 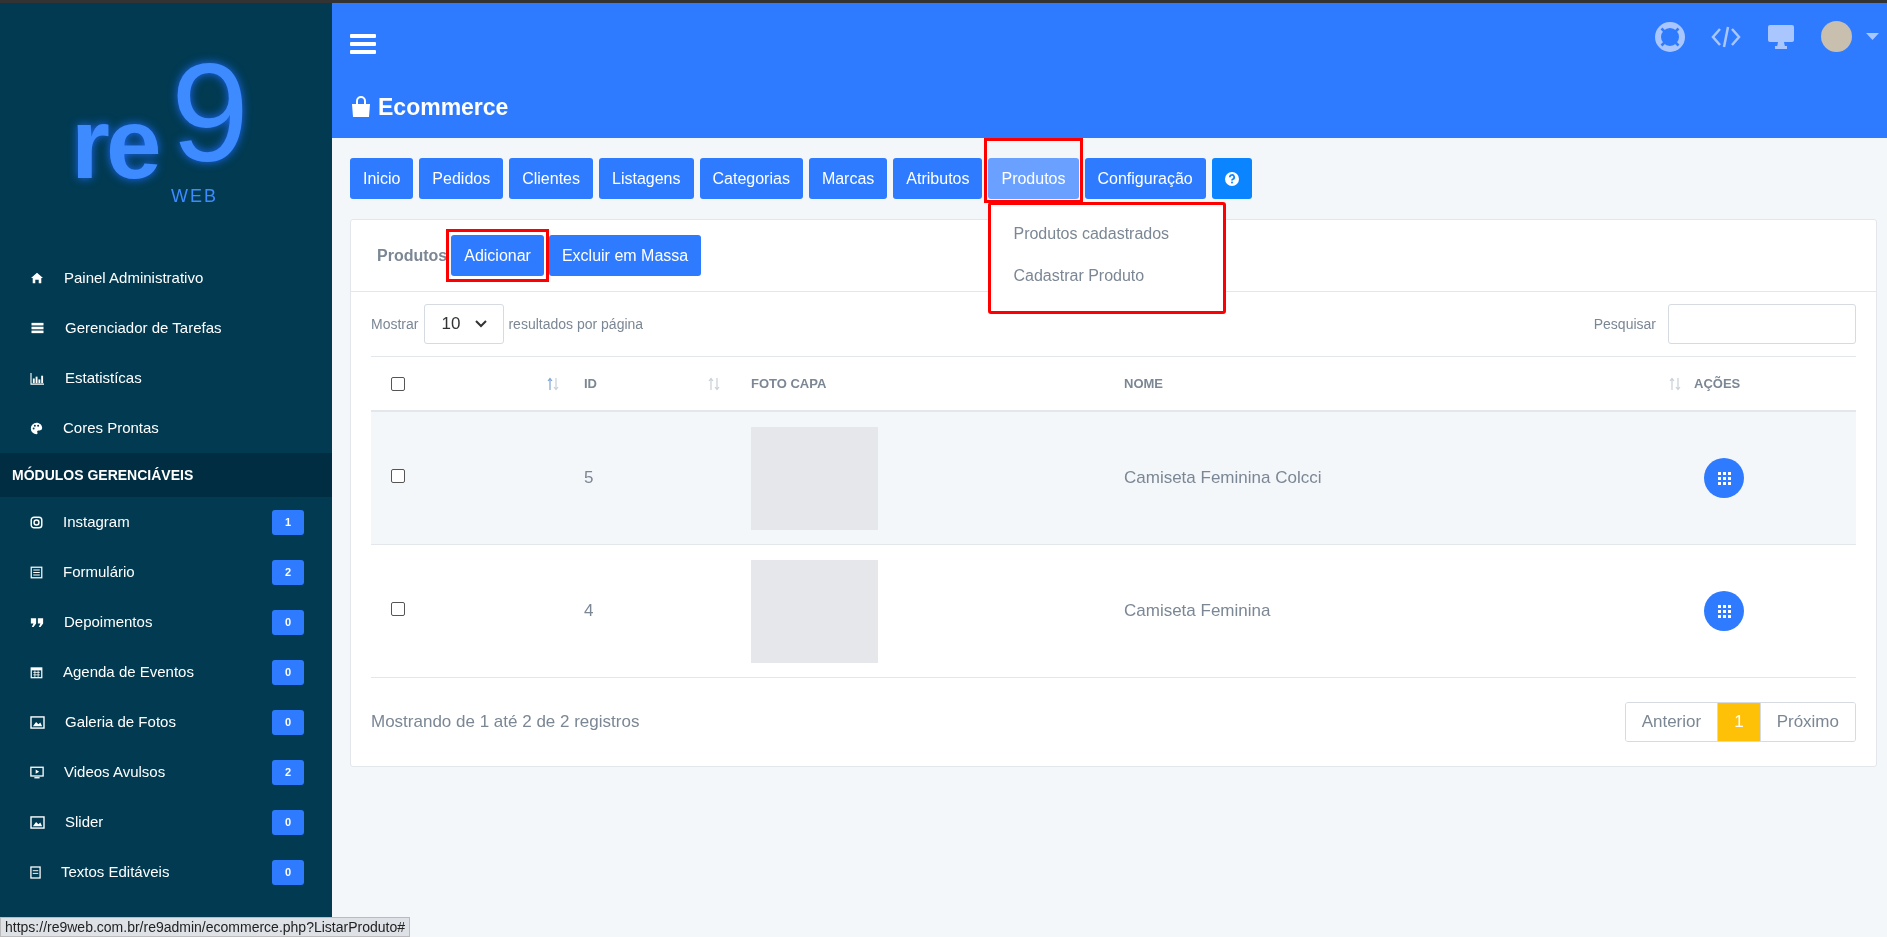 What do you see at coordinates (1107, 234) in the screenshot?
I see `dropdown-item: Produtos cadastrados` at bounding box center [1107, 234].